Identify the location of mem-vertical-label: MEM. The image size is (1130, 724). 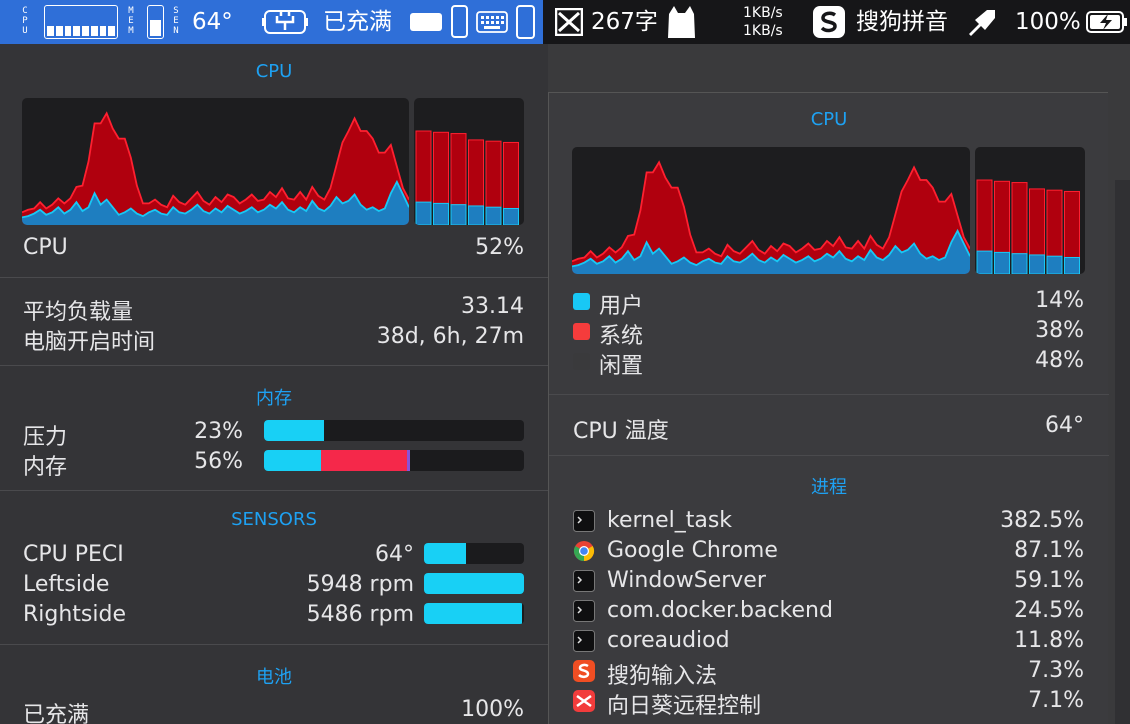
(131, 21).